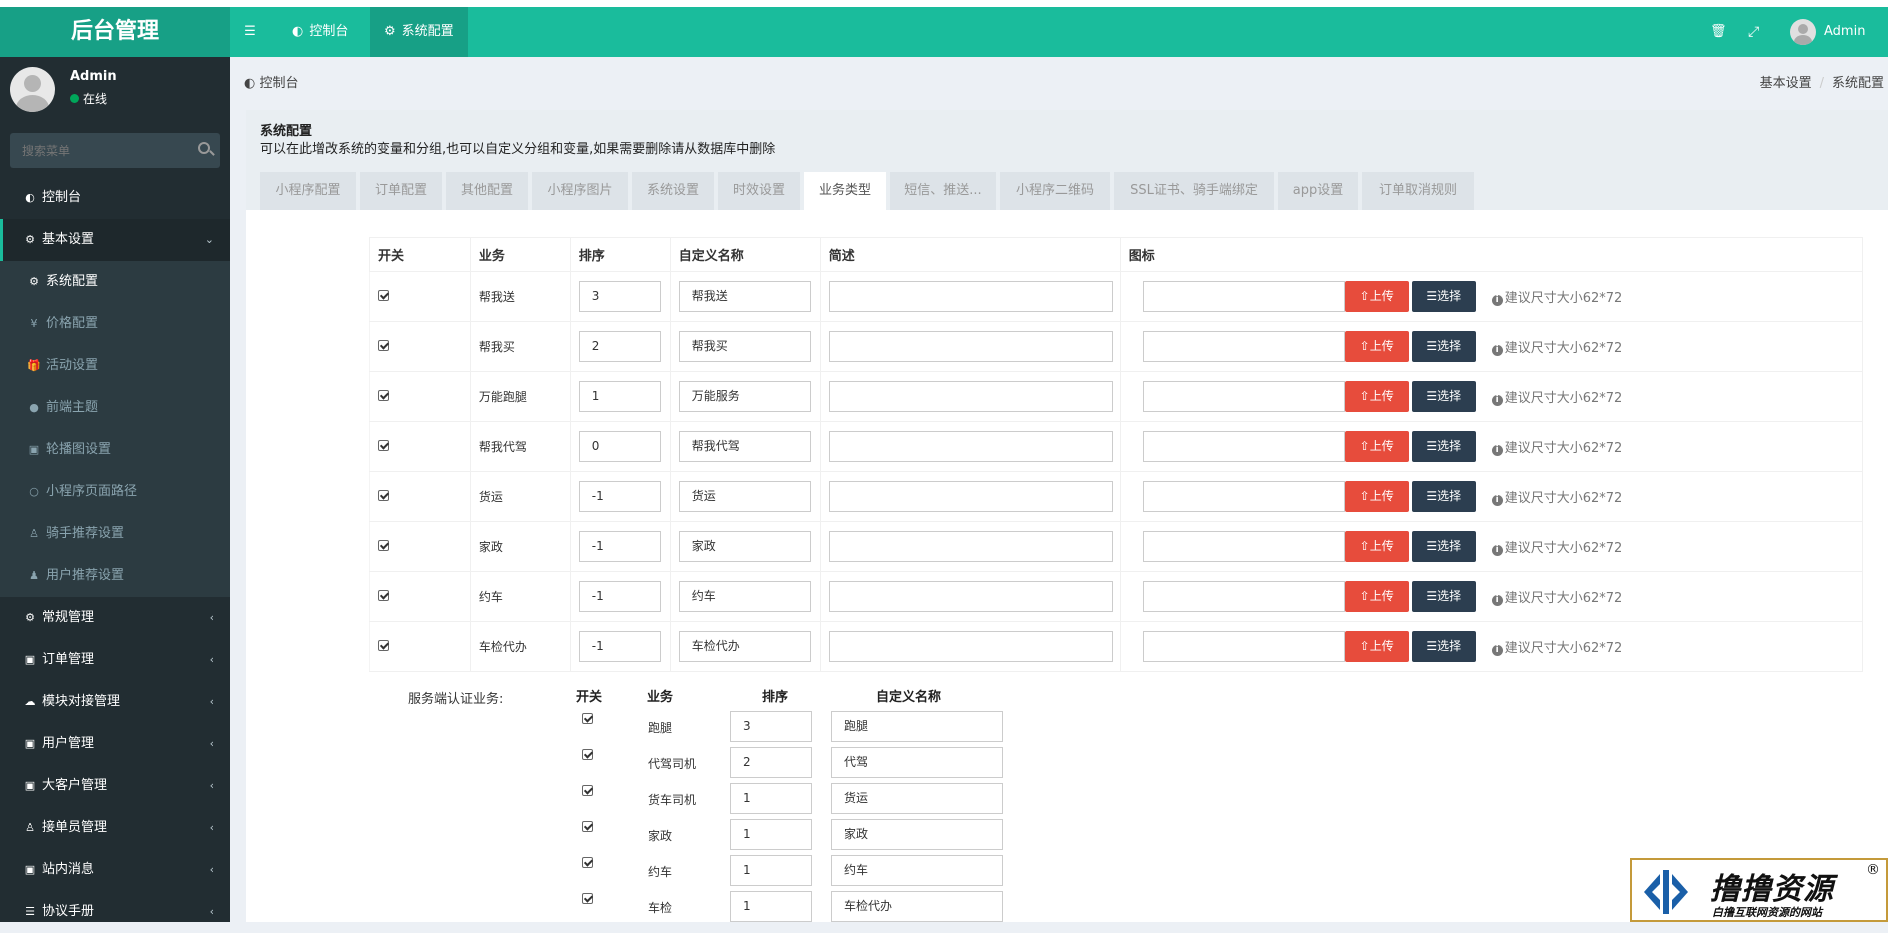 The height and width of the screenshot is (933, 1888). Describe the element at coordinates (845, 191) in the screenshot. I see `tab-business-type: 业务类型` at that location.